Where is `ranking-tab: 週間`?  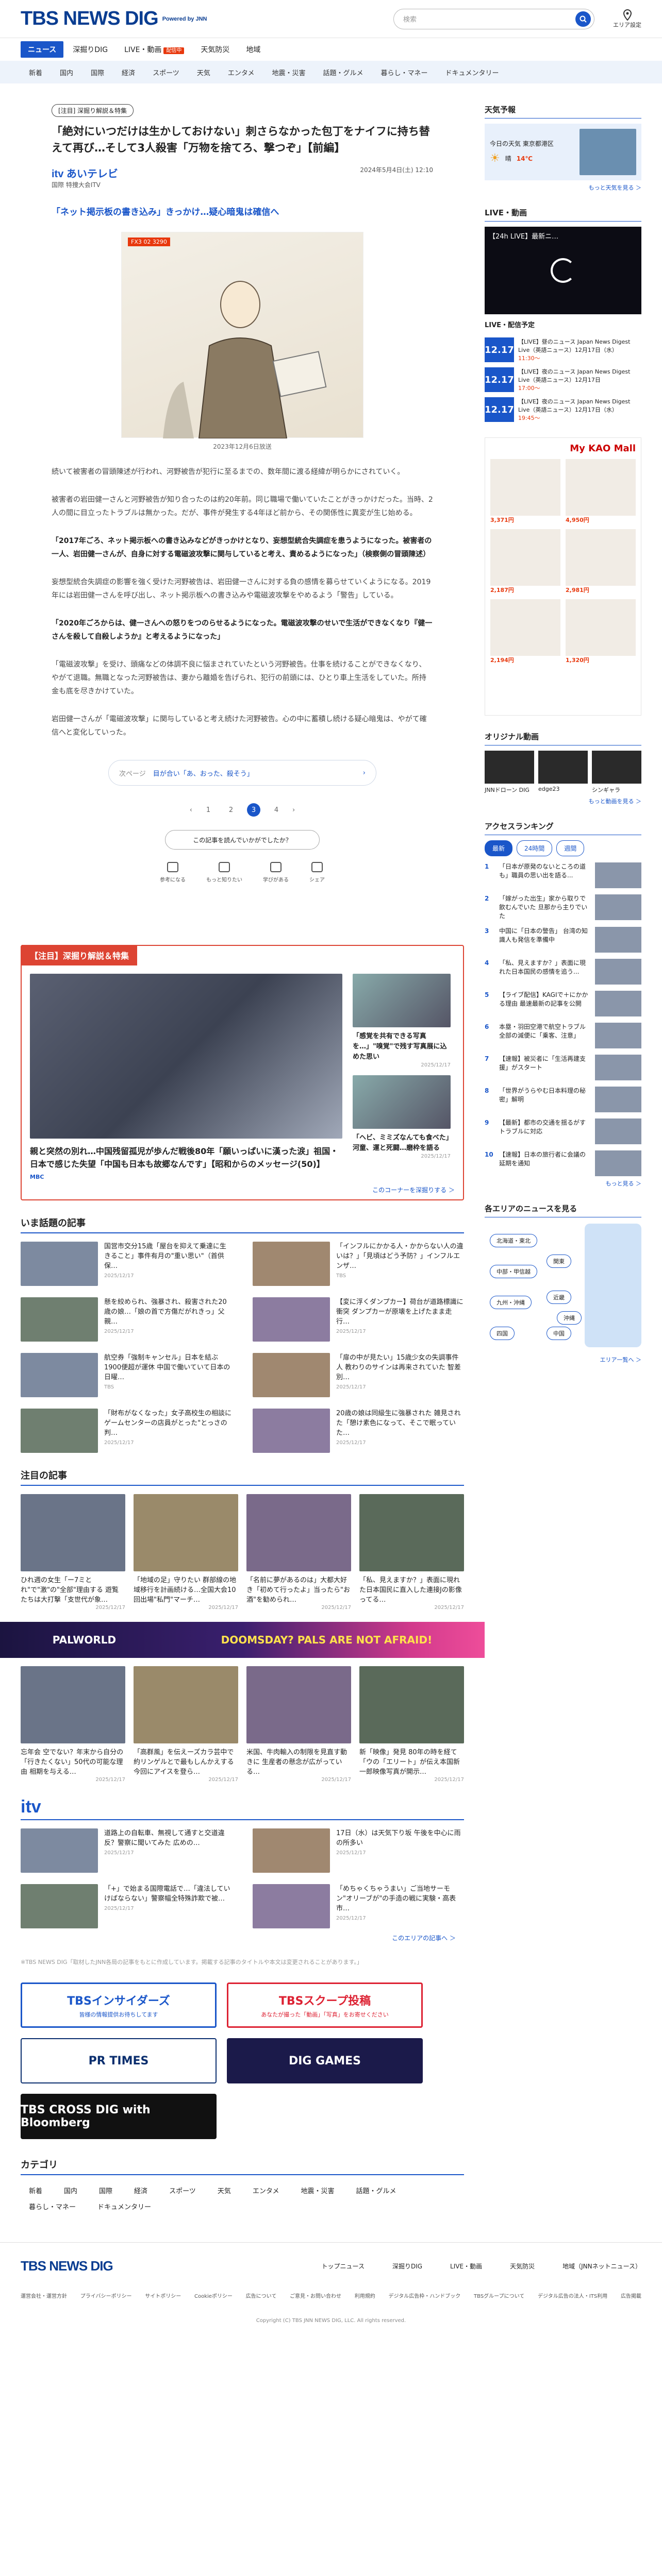
ranking-tab: 週間 is located at coordinates (570, 848).